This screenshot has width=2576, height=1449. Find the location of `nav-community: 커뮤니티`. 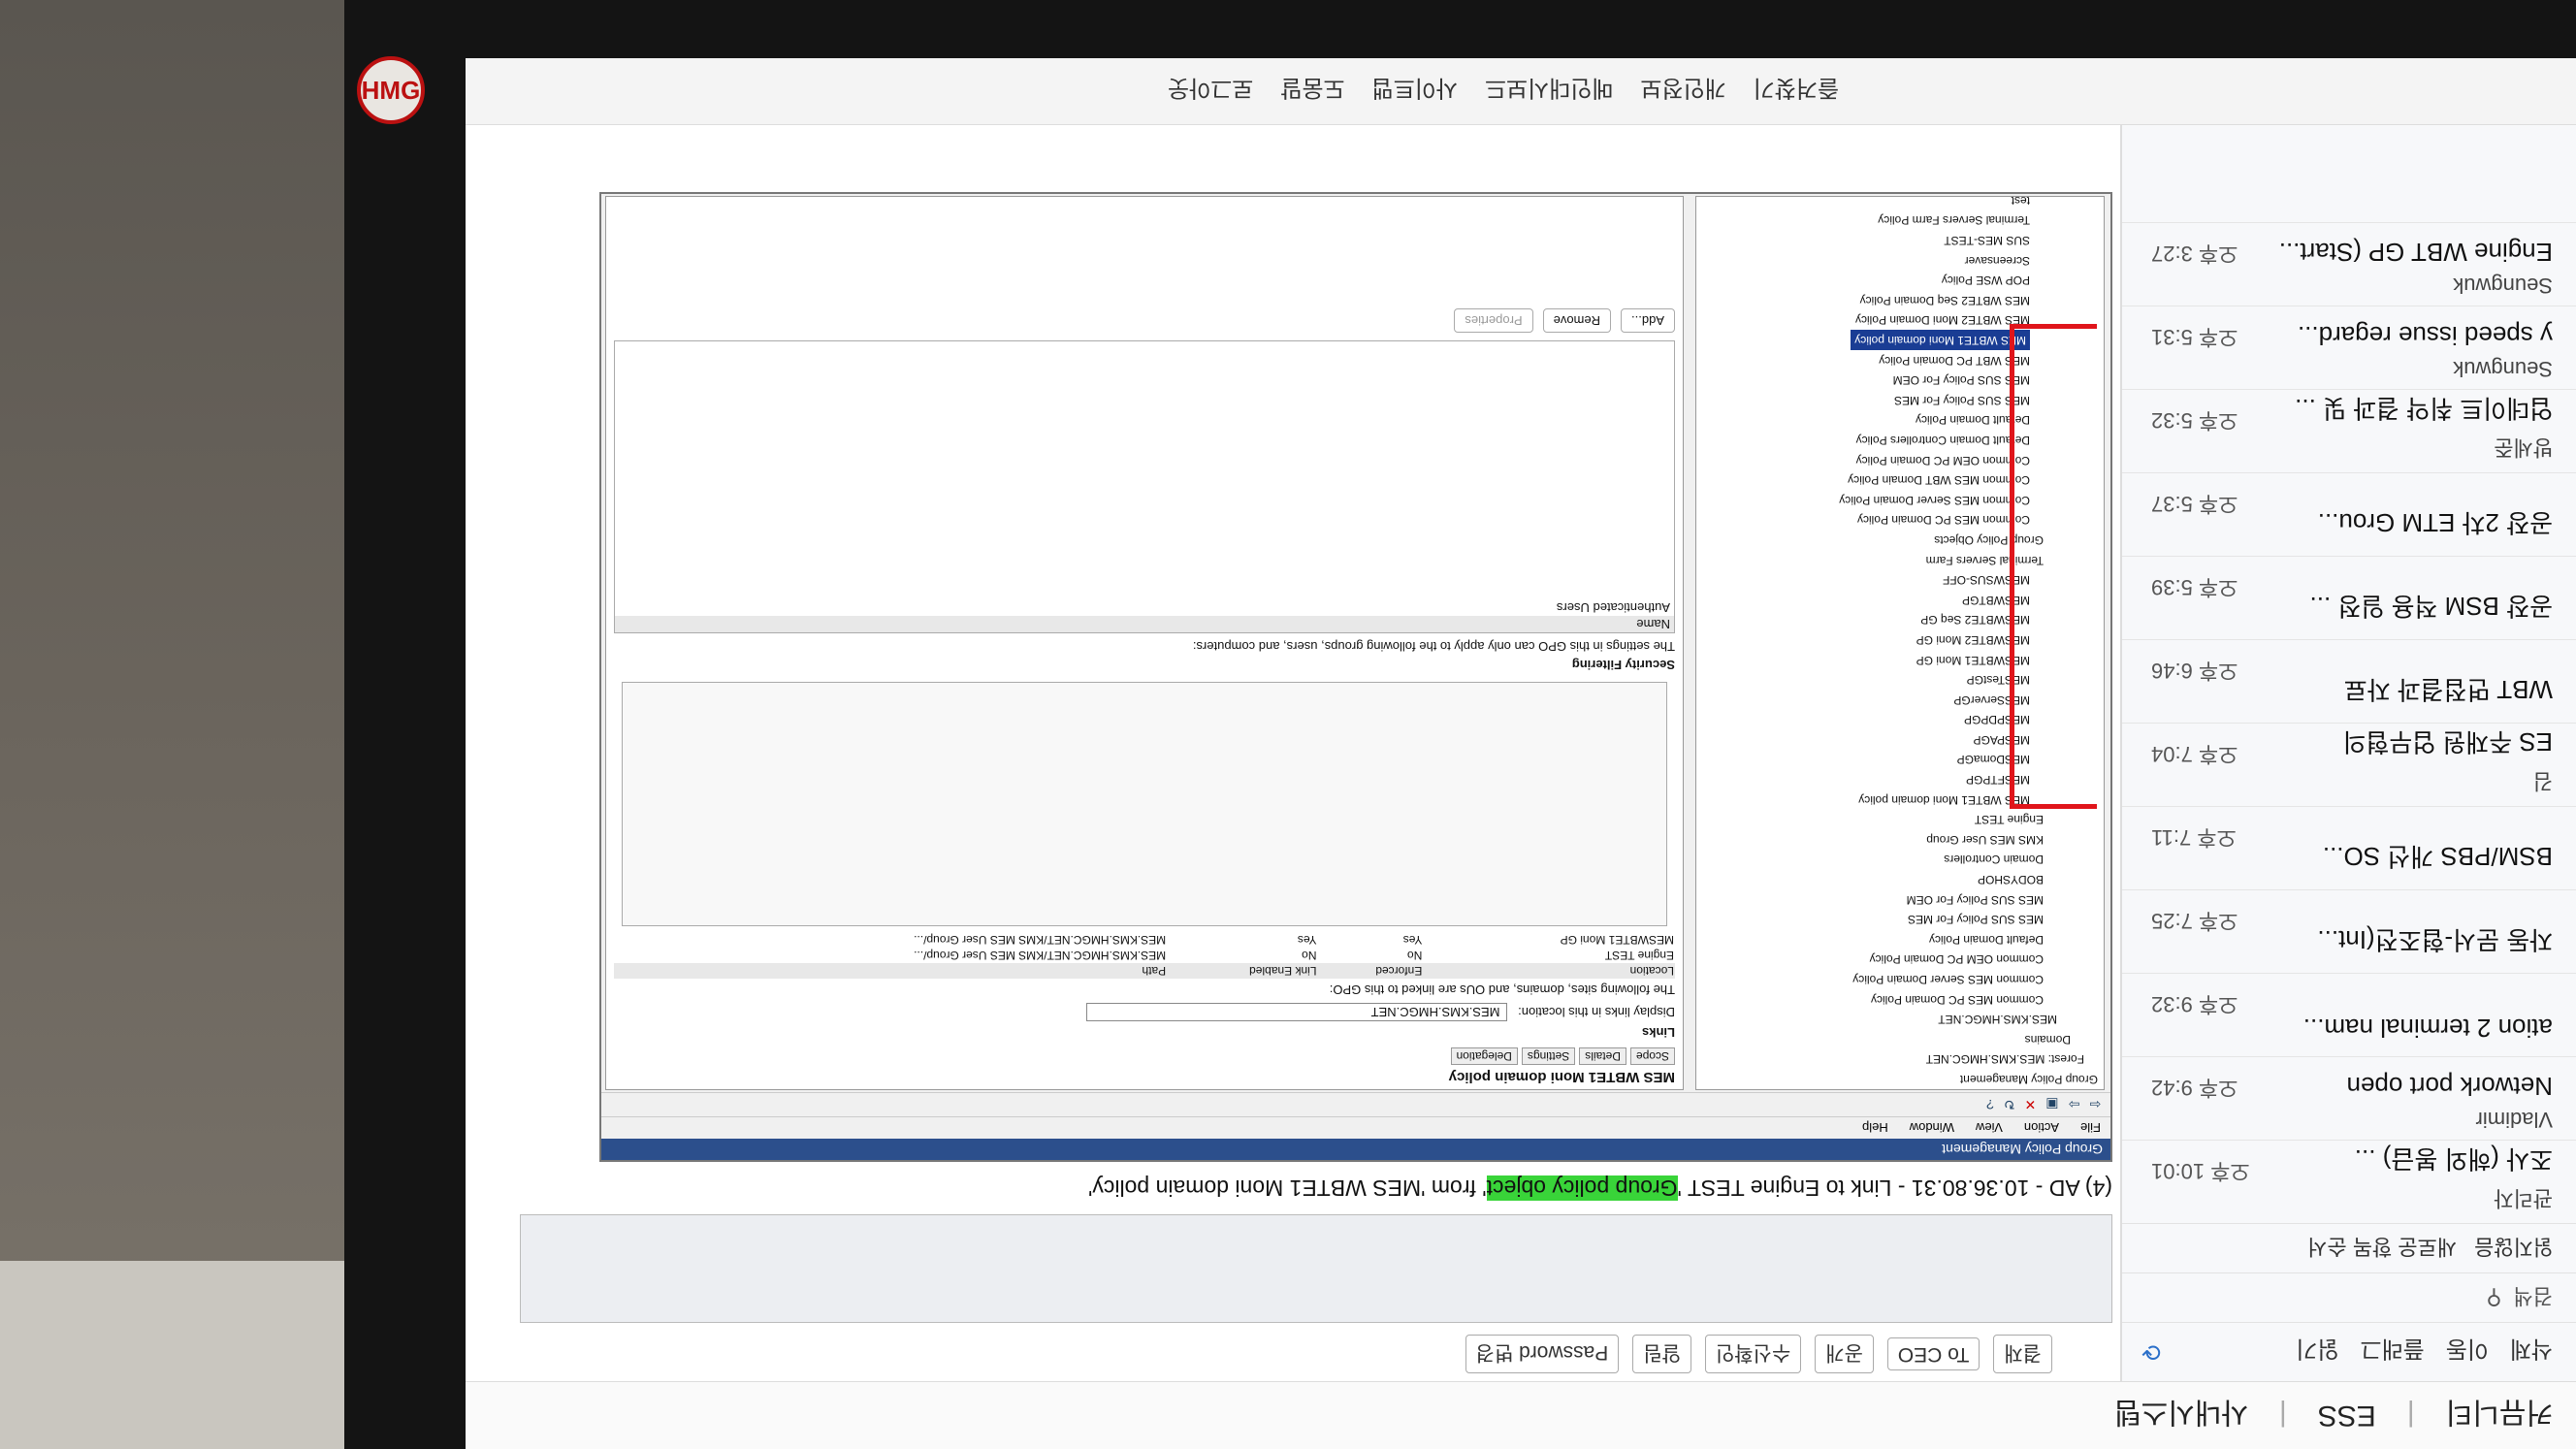

nav-community: 커뮤니티 is located at coordinates (2499, 1416).